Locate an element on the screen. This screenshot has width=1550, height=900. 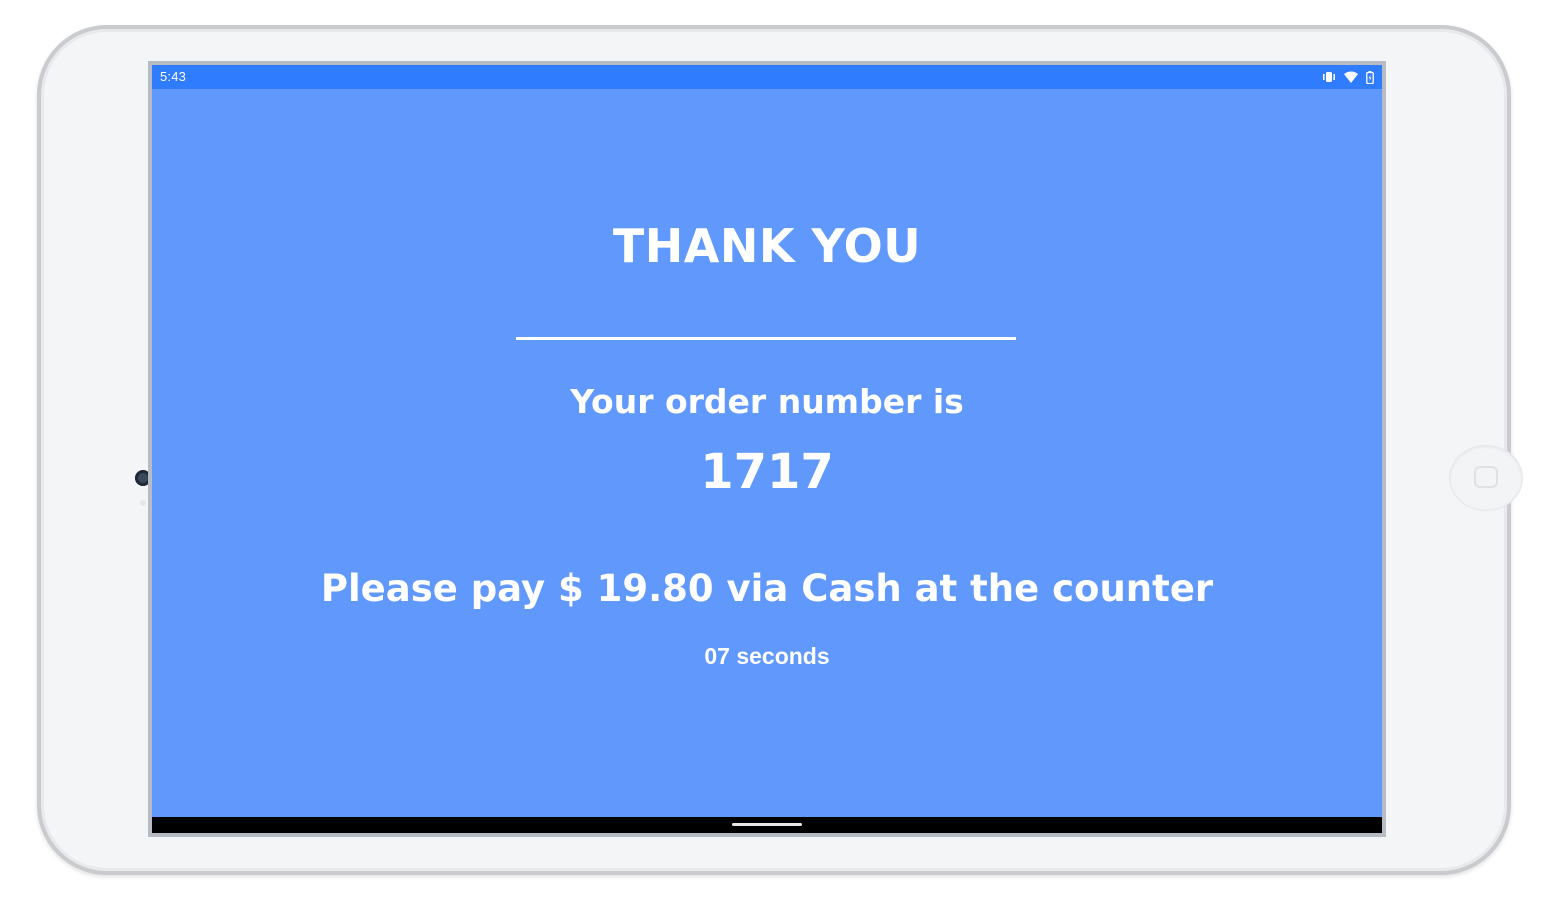
countdown-timer: 07 seconds is located at coordinates (767, 656).